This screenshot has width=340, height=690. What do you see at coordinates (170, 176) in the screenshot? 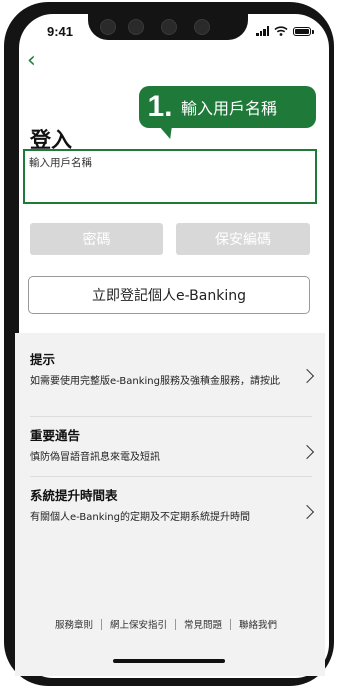
I see `username-input: 輸入用戶名稱` at bounding box center [170, 176].